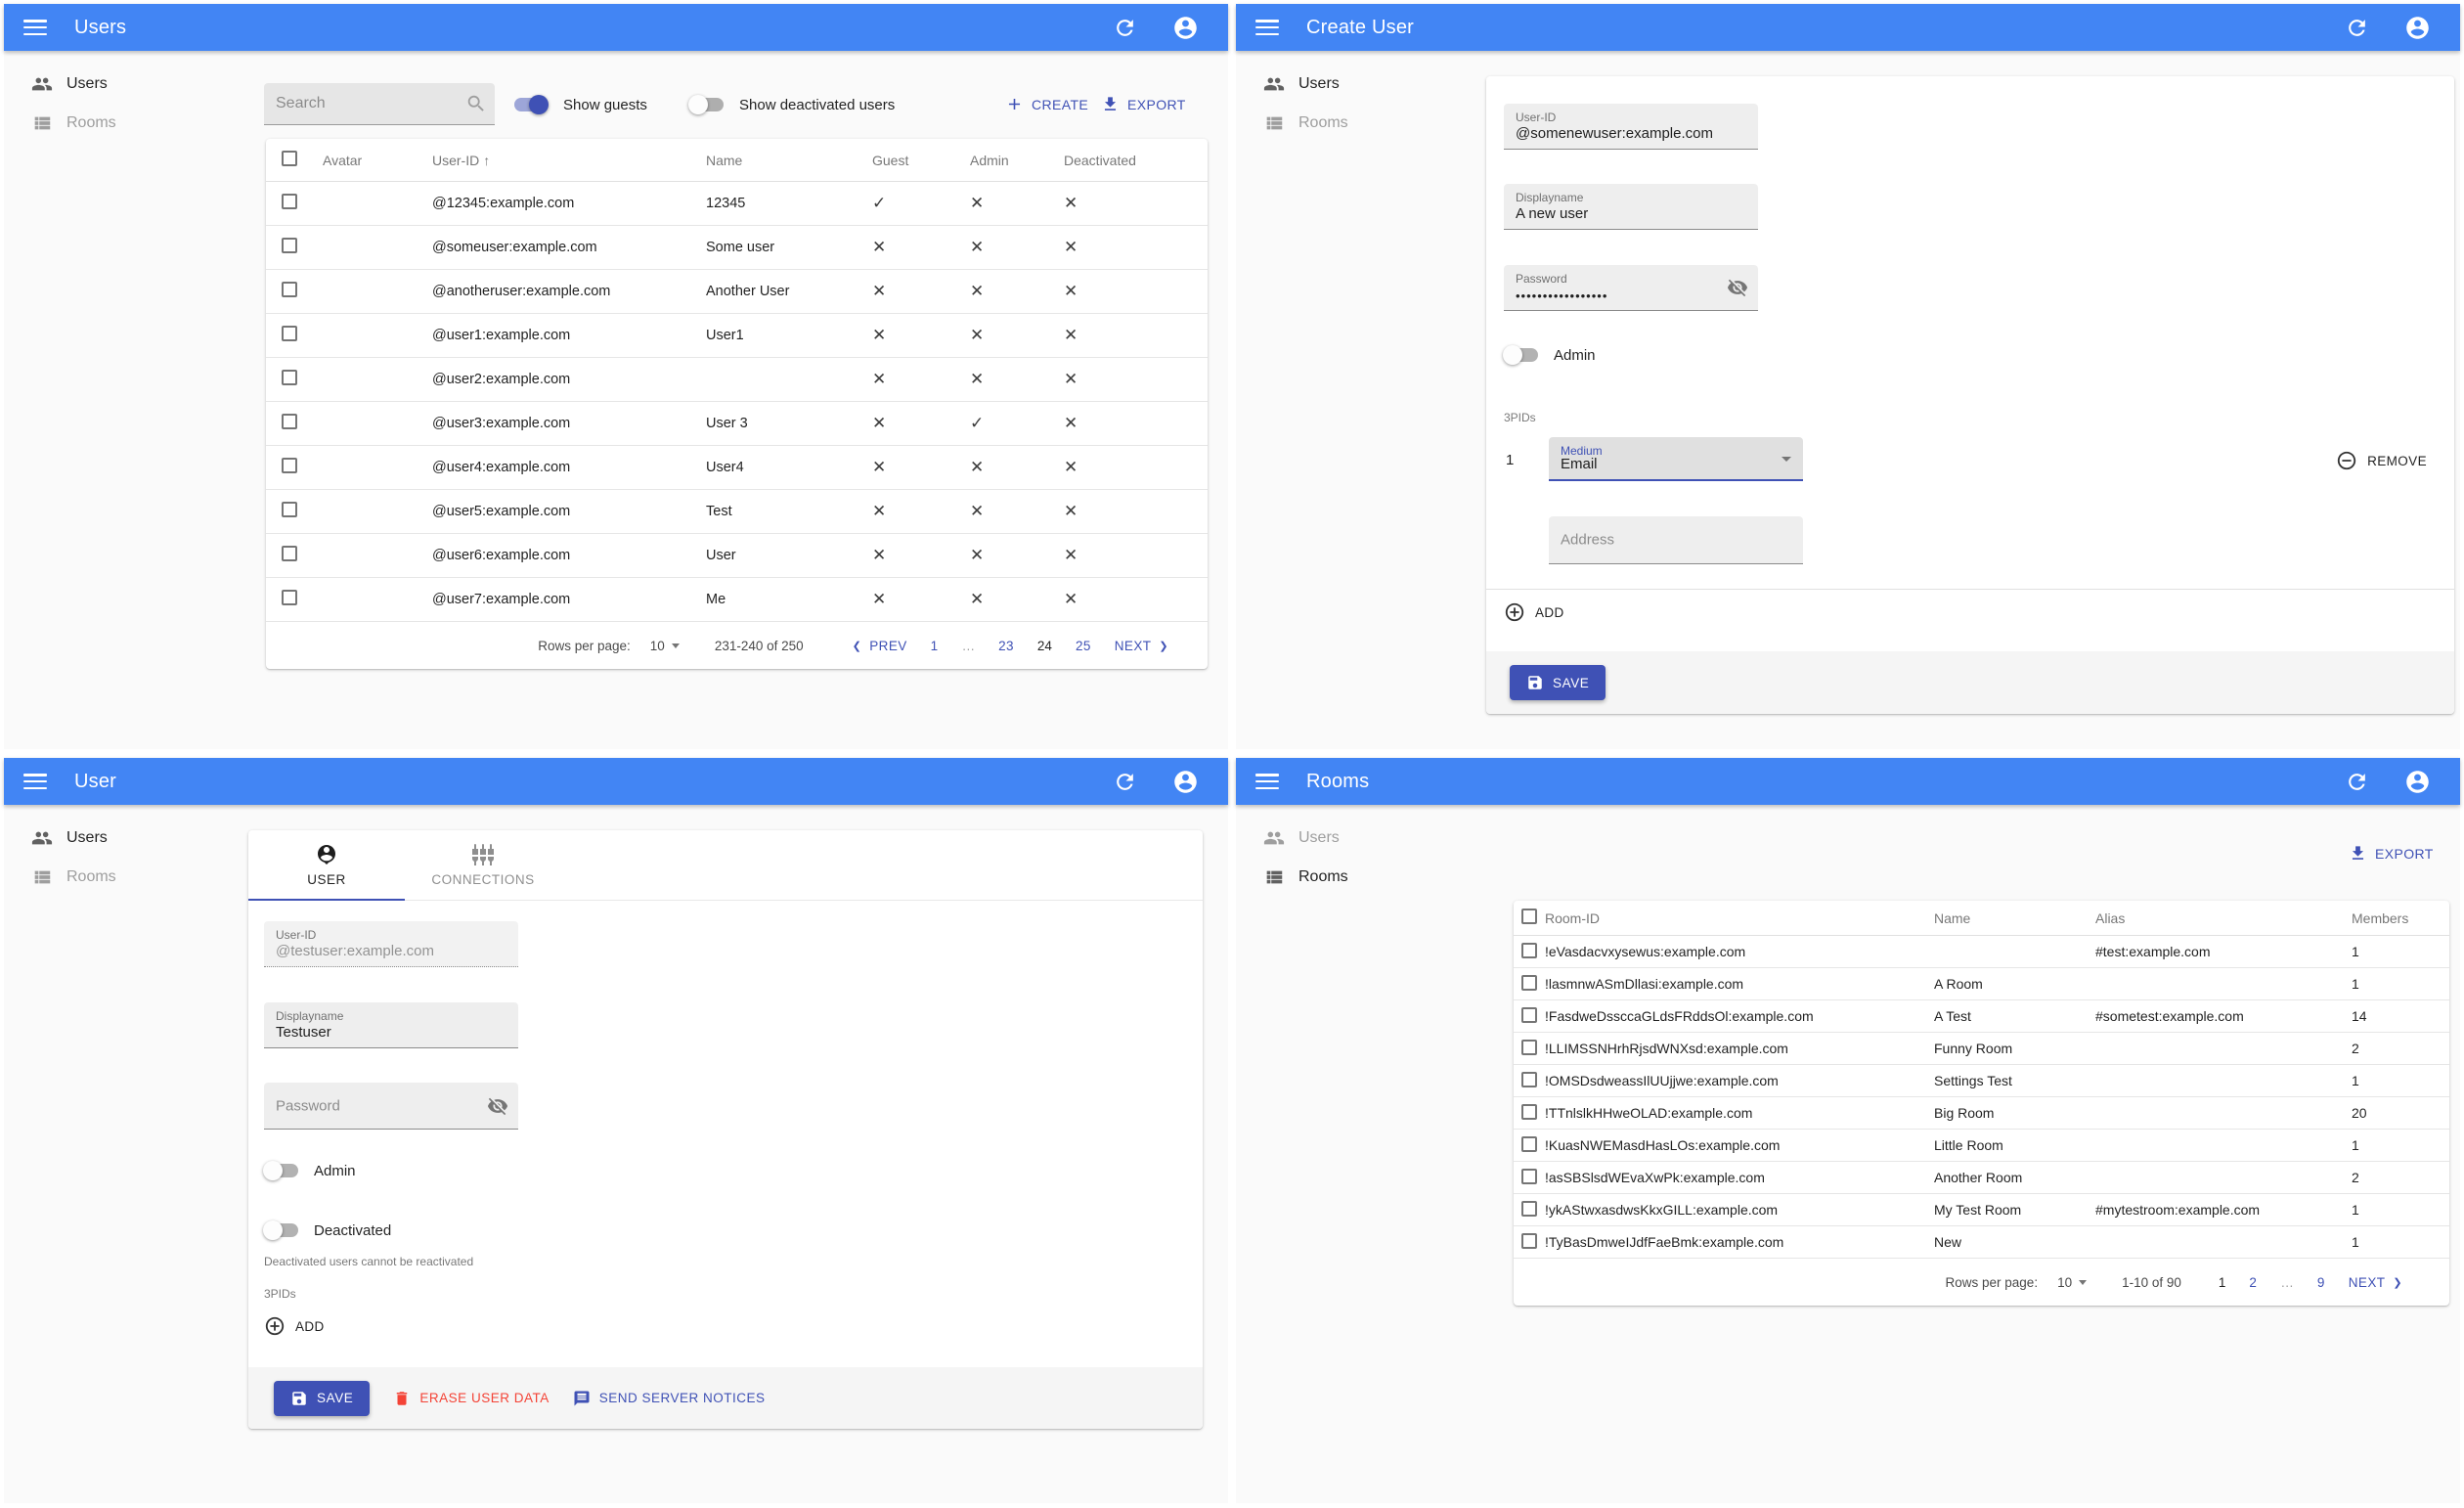  I want to click on displayname-field: Displayname Testuser, so click(391, 1025).